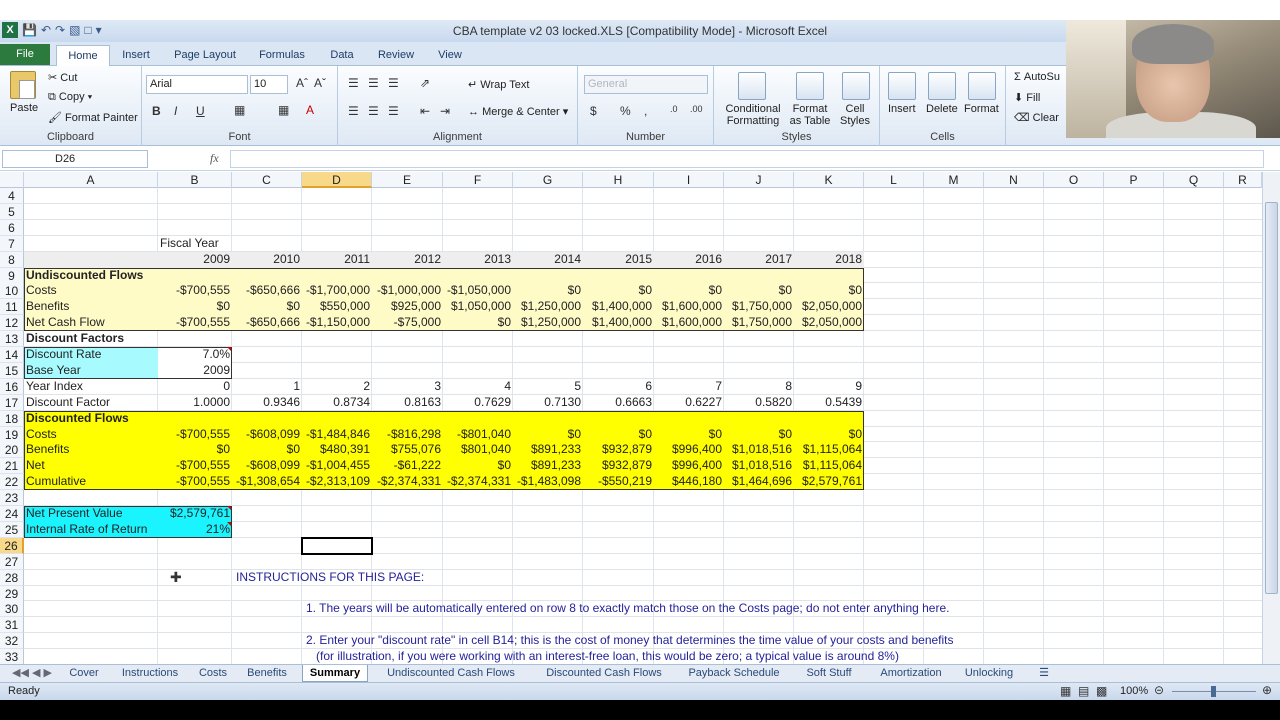 The height and width of the screenshot is (720, 1280). What do you see at coordinates (12, 418) in the screenshot?
I see `row-header-18: 18` at bounding box center [12, 418].